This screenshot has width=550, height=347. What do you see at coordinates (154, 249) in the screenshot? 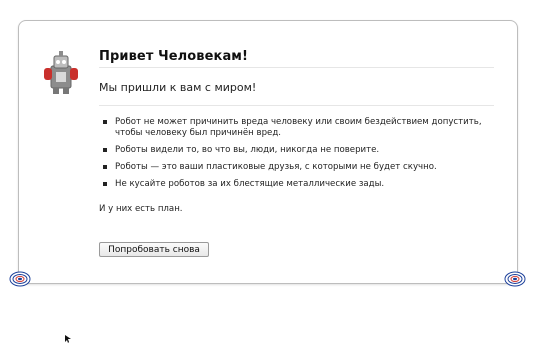
I see `retry-button: Попробовать снова` at bounding box center [154, 249].